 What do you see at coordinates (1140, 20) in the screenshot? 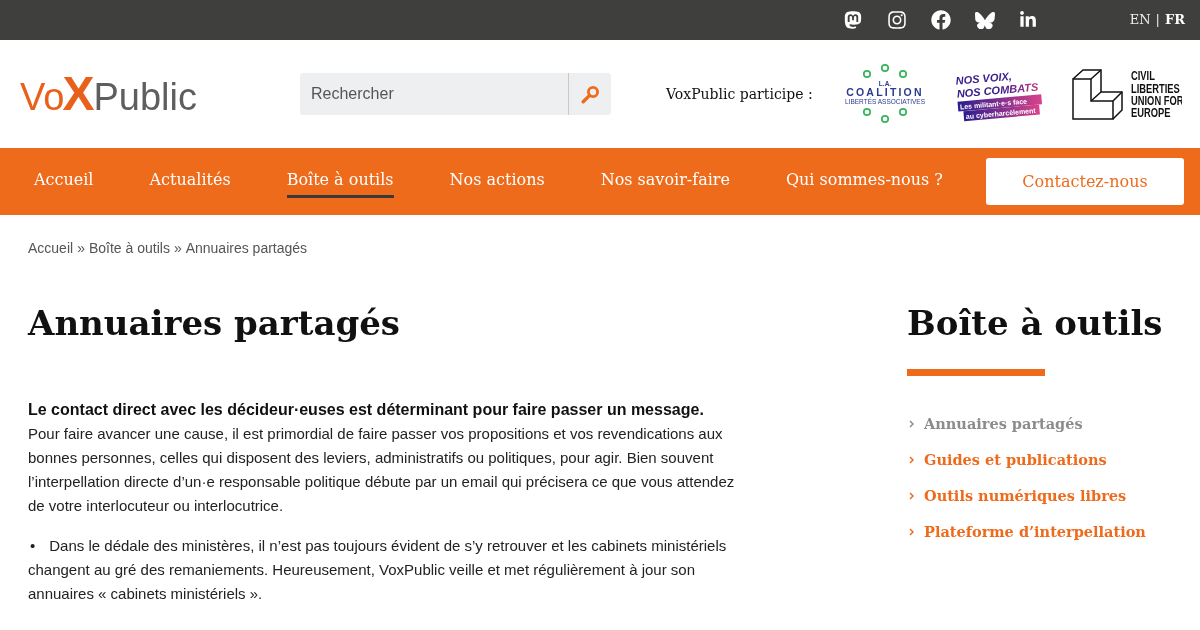
I see `language-link: EN` at bounding box center [1140, 20].